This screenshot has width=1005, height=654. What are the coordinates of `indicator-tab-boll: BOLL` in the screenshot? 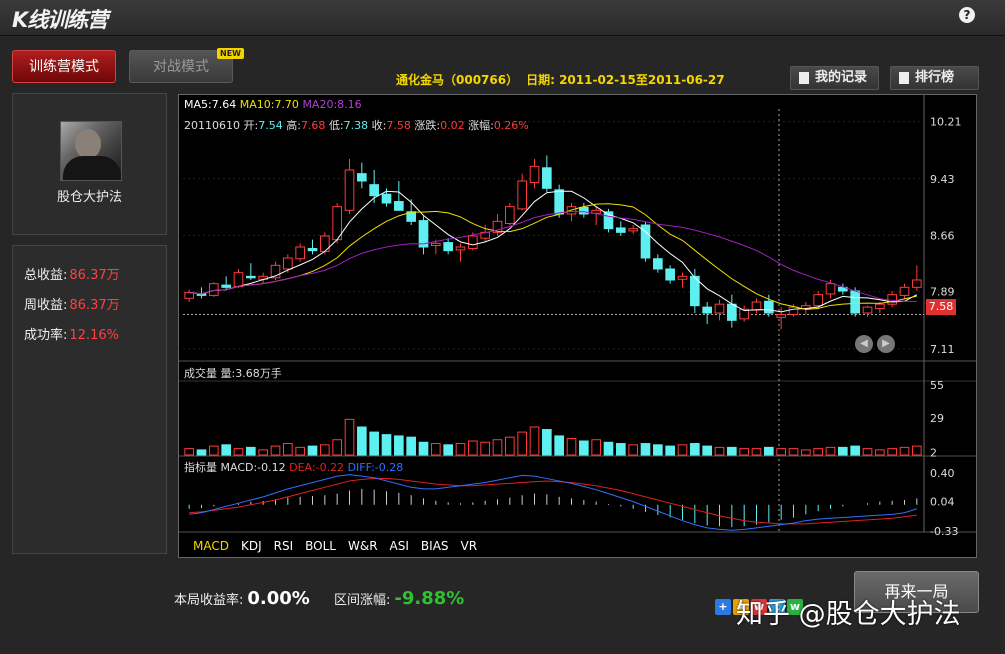 It's located at (320, 546).